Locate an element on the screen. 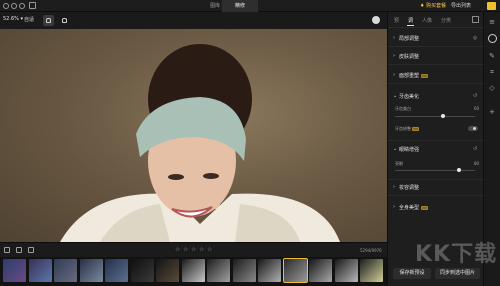 Image resolution: width=500 pixels, height=286 pixels. tab-portrait: 人像 is located at coordinates (427, 20).